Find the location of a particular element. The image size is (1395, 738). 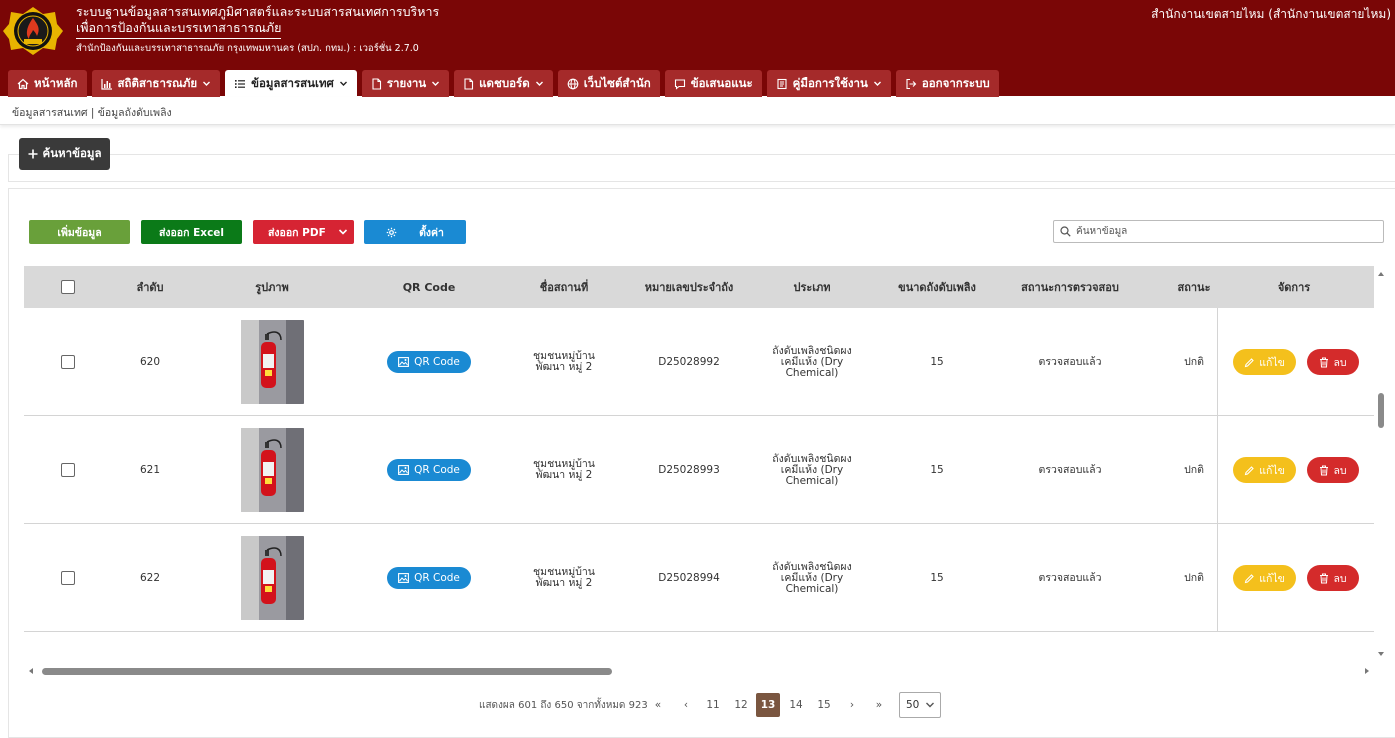

page-button: 14 is located at coordinates (796, 705).